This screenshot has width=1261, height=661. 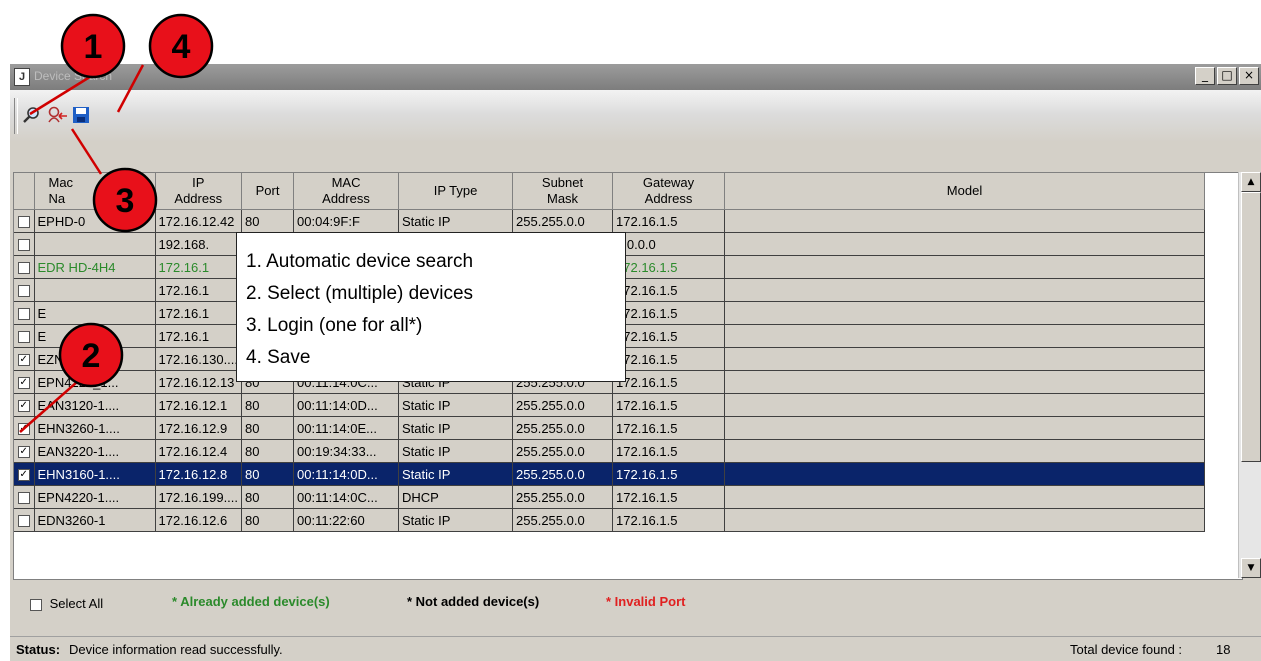 I want to click on close-button: ×, so click(x=1249, y=76).